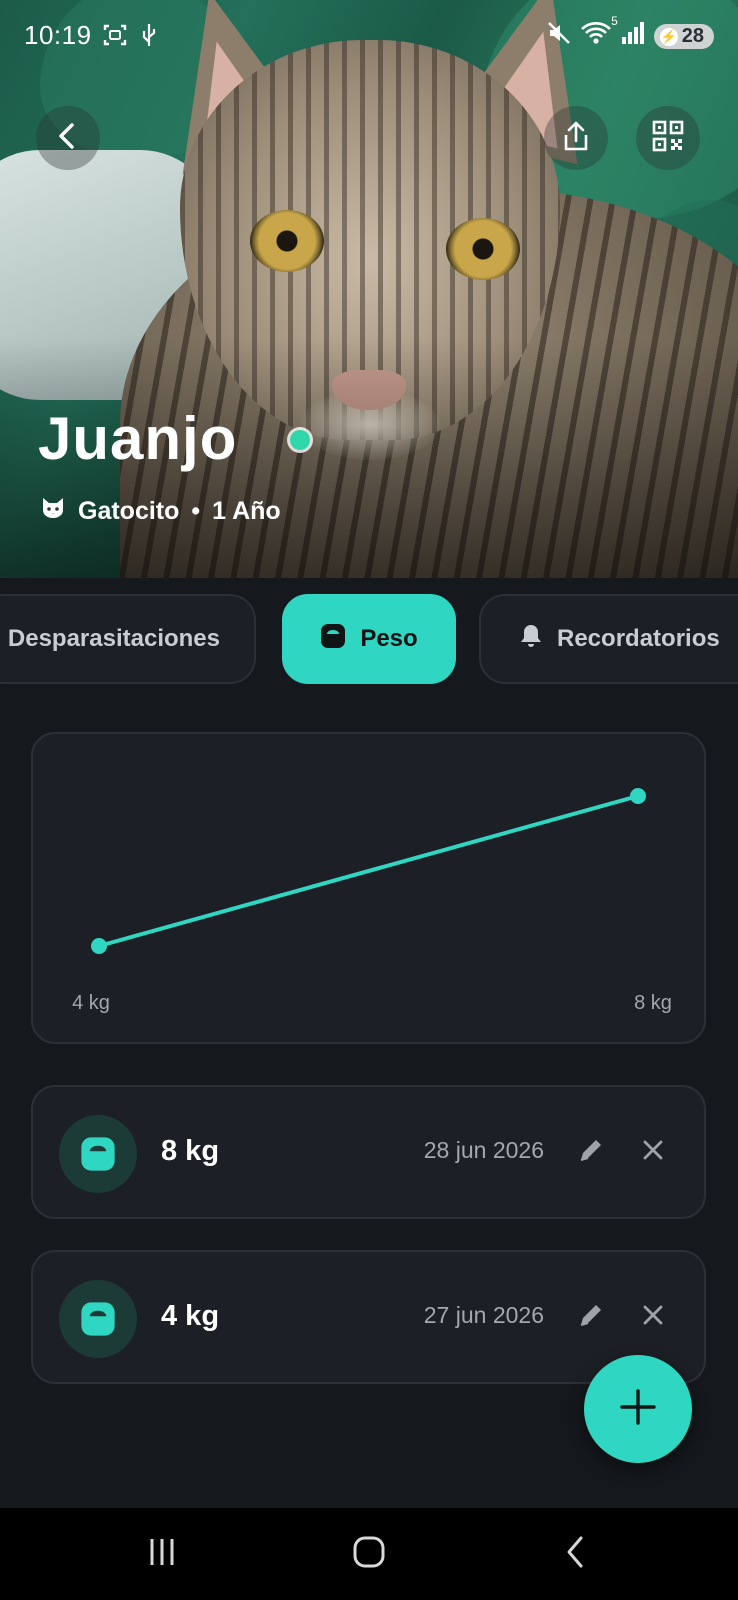 The height and width of the screenshot is (1600, 738). I want to click on entry-weight: 8 kg, so click(190, 1151).